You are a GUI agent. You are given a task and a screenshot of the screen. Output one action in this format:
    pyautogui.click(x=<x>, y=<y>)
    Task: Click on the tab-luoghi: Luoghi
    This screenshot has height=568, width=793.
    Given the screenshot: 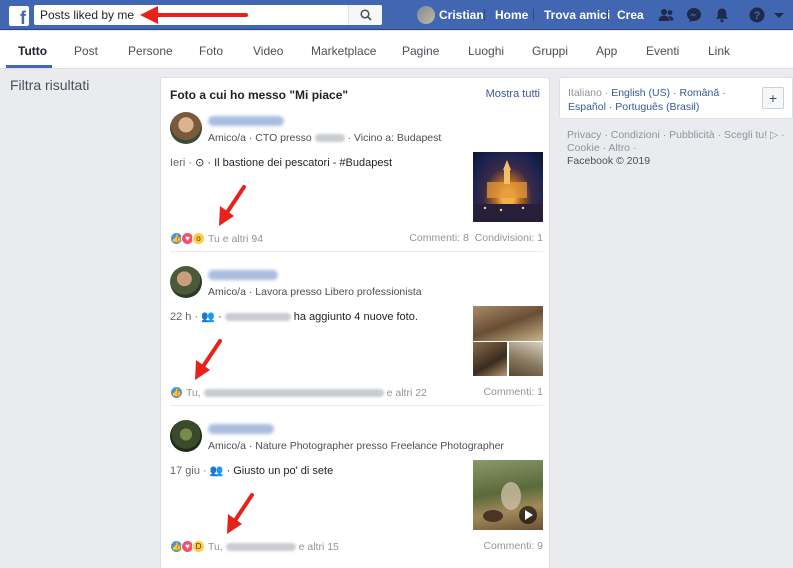 What is the action you would take?
    pyautogui.click(x=486, y=51)
    